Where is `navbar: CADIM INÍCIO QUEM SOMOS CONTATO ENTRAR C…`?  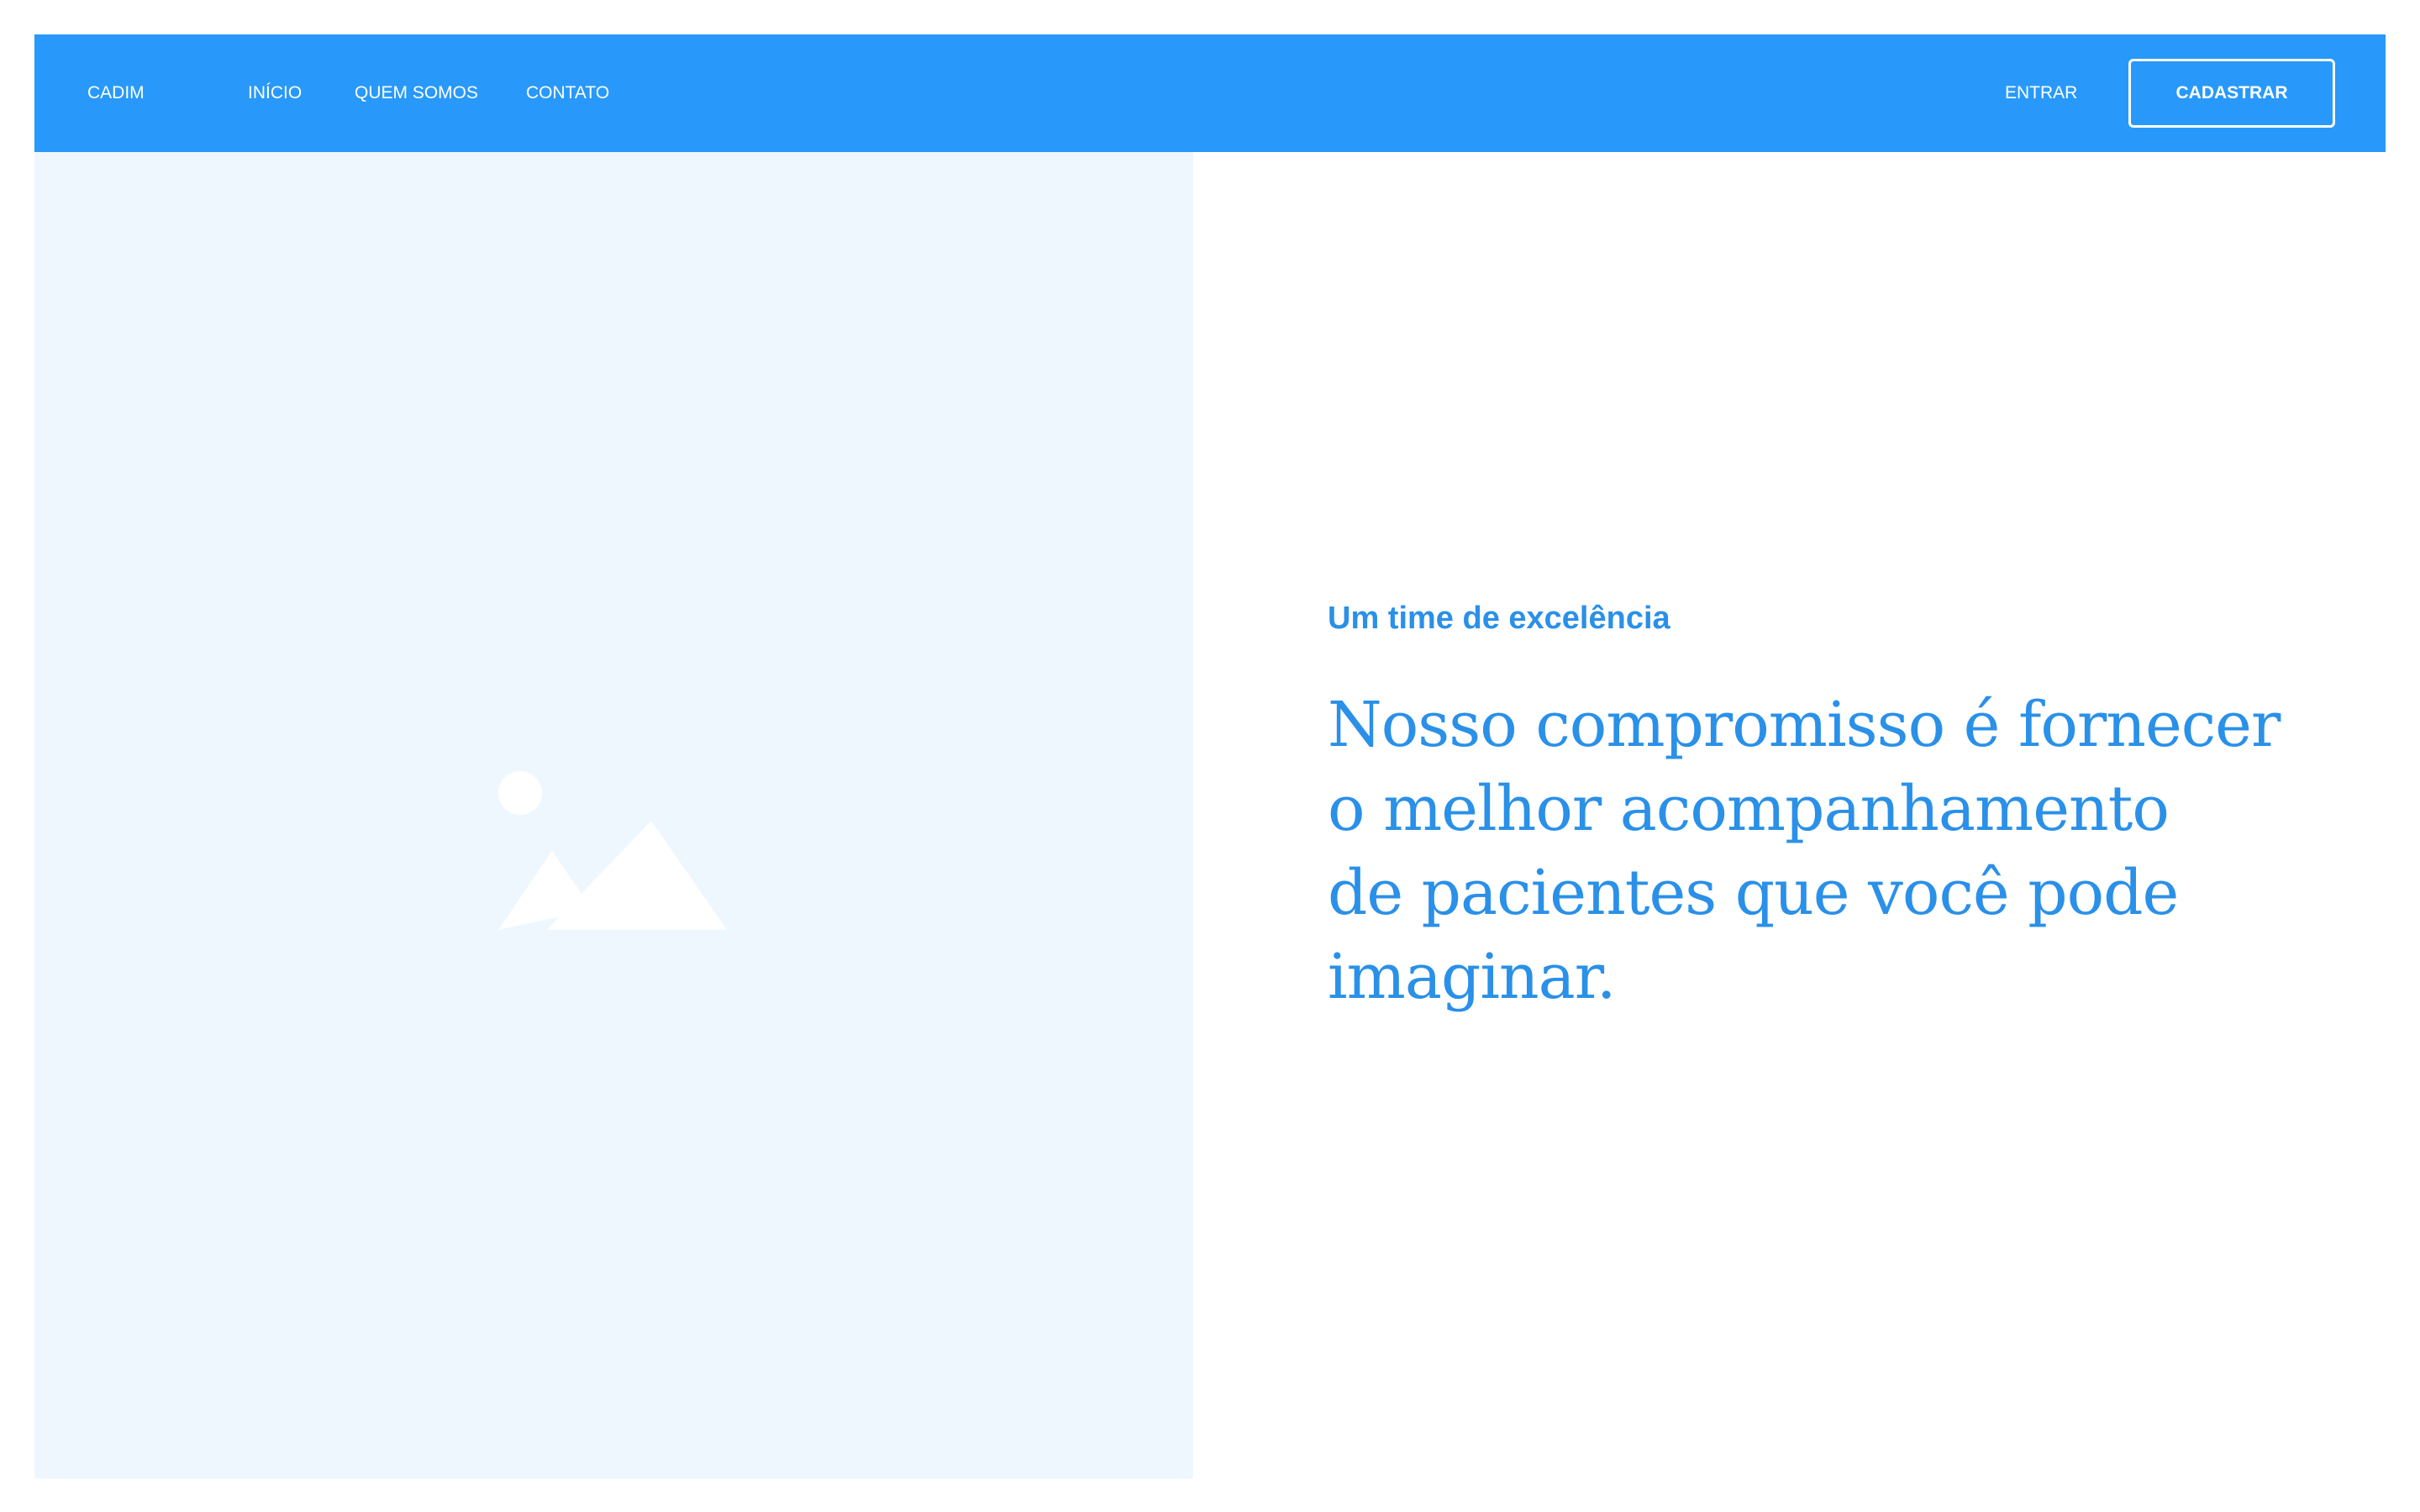 navbar: CADIM INÍCIO QUEM SOMOS CONTATO ENTRAR C… is located at coordinates (1210, 93).